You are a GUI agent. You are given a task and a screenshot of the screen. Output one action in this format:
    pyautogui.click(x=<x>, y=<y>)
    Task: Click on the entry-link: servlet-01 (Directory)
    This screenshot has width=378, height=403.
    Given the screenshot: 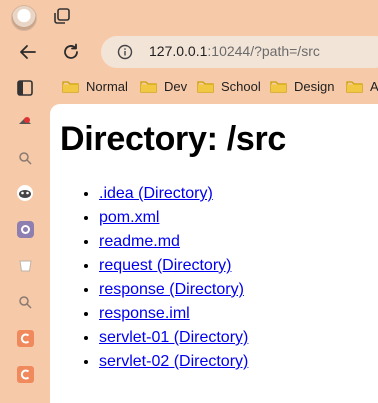 What is the action you would take?
    pyautogui.click(x=173, y=337)
    